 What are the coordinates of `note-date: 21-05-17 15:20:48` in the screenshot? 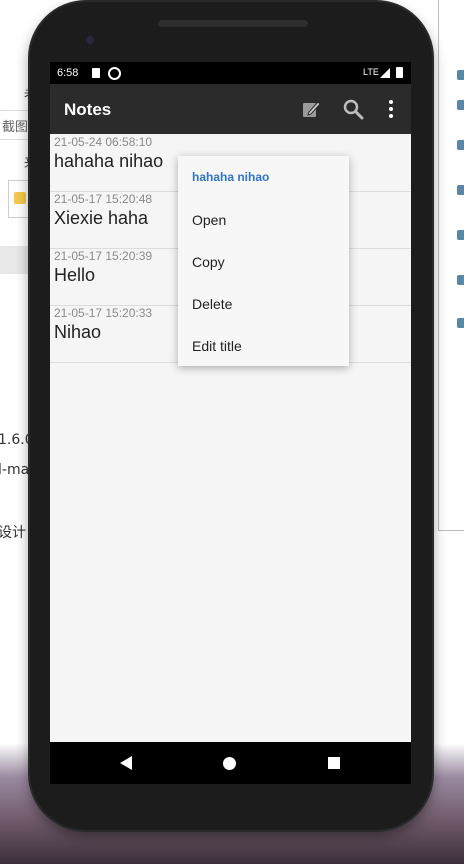 It's located at (103, 199).